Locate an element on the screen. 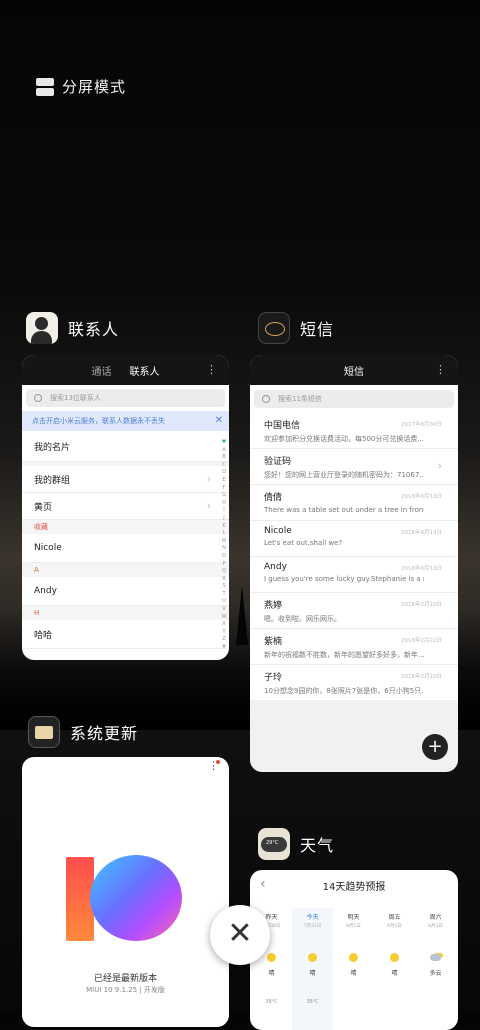 The image size is (480, 1030). yellow-pages-label: 黄页 is located at coordinates (43, 507).